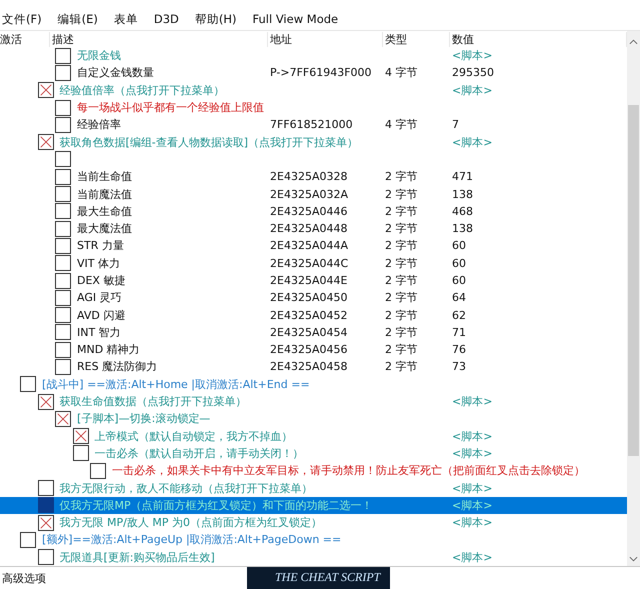  What do you see at coordinates (308, 211) in the screenshot?
I see `address-cell-text: 2E4325A0446` at bounding box center [308, 211].